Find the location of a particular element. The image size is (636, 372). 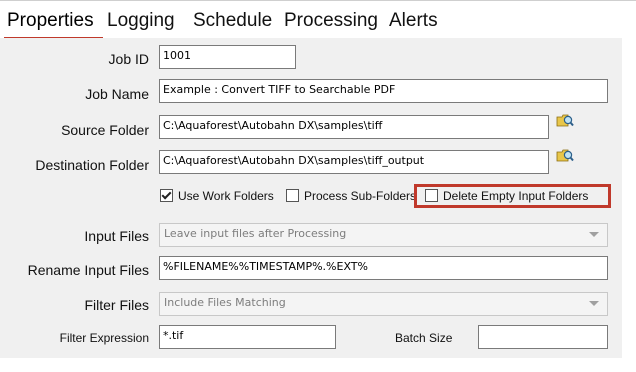

input-files-label: Input Files is located at coordinates (116, 236).